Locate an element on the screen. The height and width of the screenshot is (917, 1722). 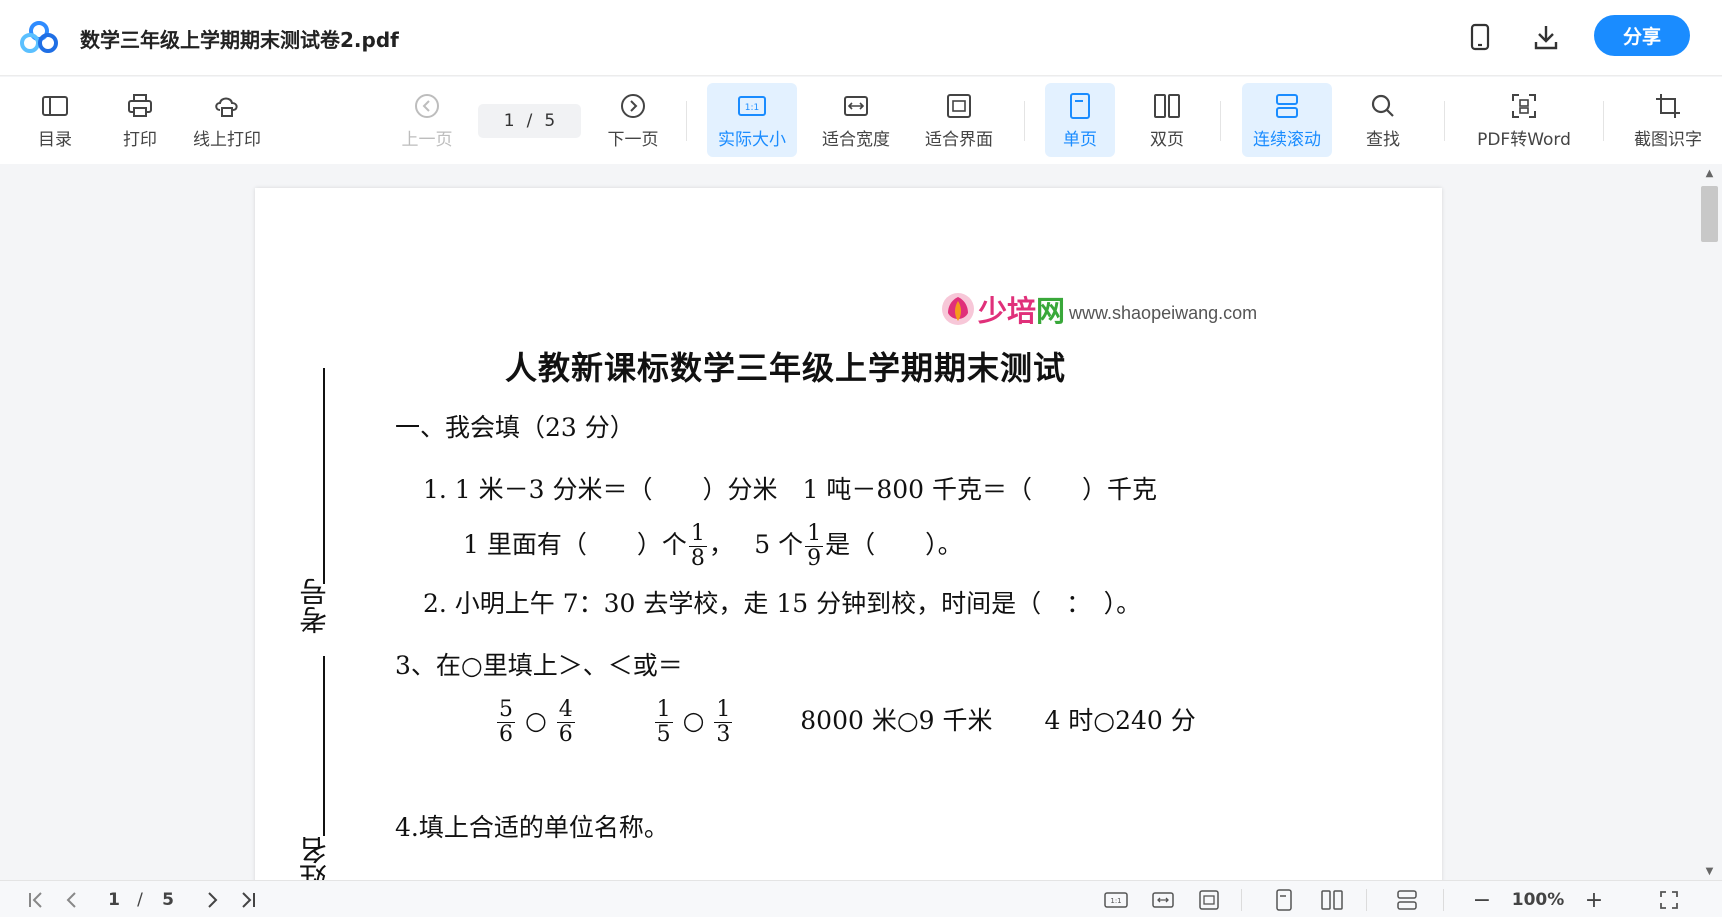
double-page-small-icon is located at coordinates (1332, 900).